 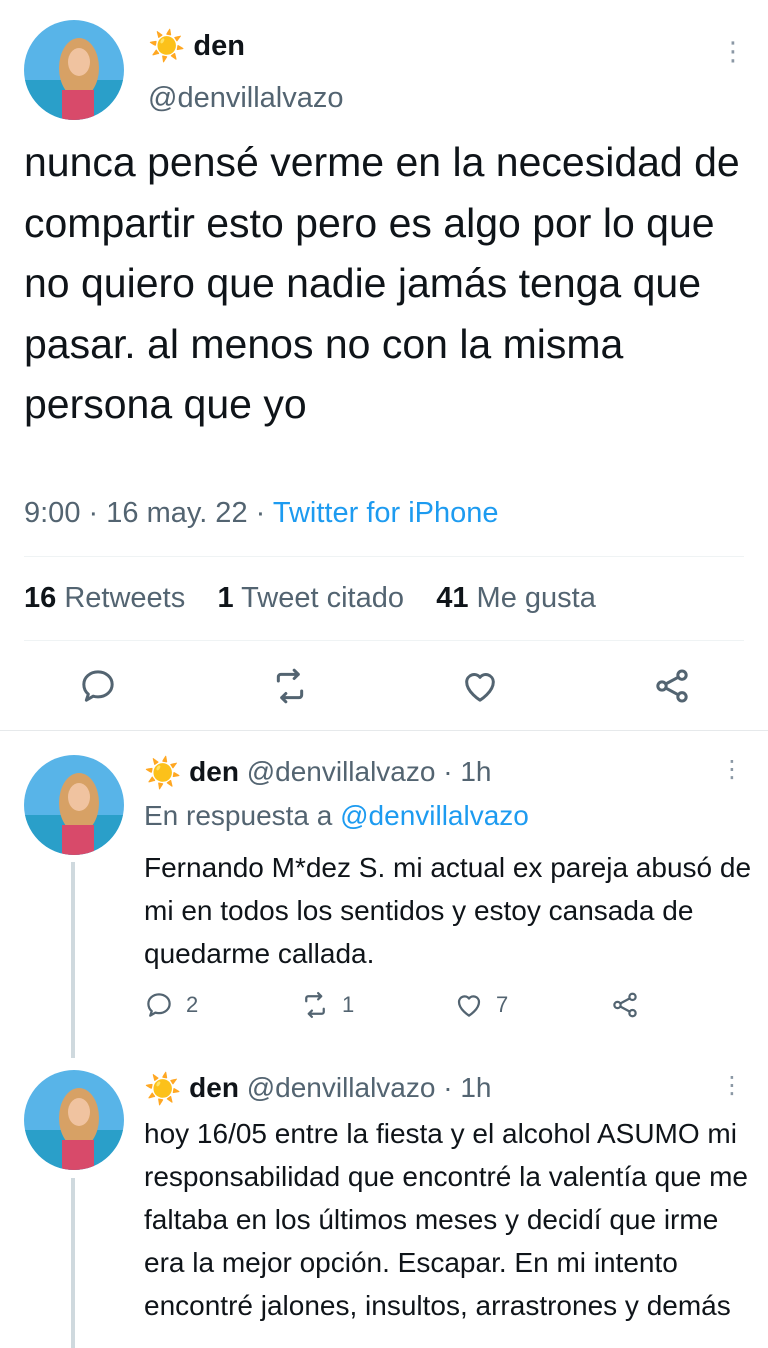 I want to click on reply-mention-link: @denvillalvazo, so click(x=434, y=815).